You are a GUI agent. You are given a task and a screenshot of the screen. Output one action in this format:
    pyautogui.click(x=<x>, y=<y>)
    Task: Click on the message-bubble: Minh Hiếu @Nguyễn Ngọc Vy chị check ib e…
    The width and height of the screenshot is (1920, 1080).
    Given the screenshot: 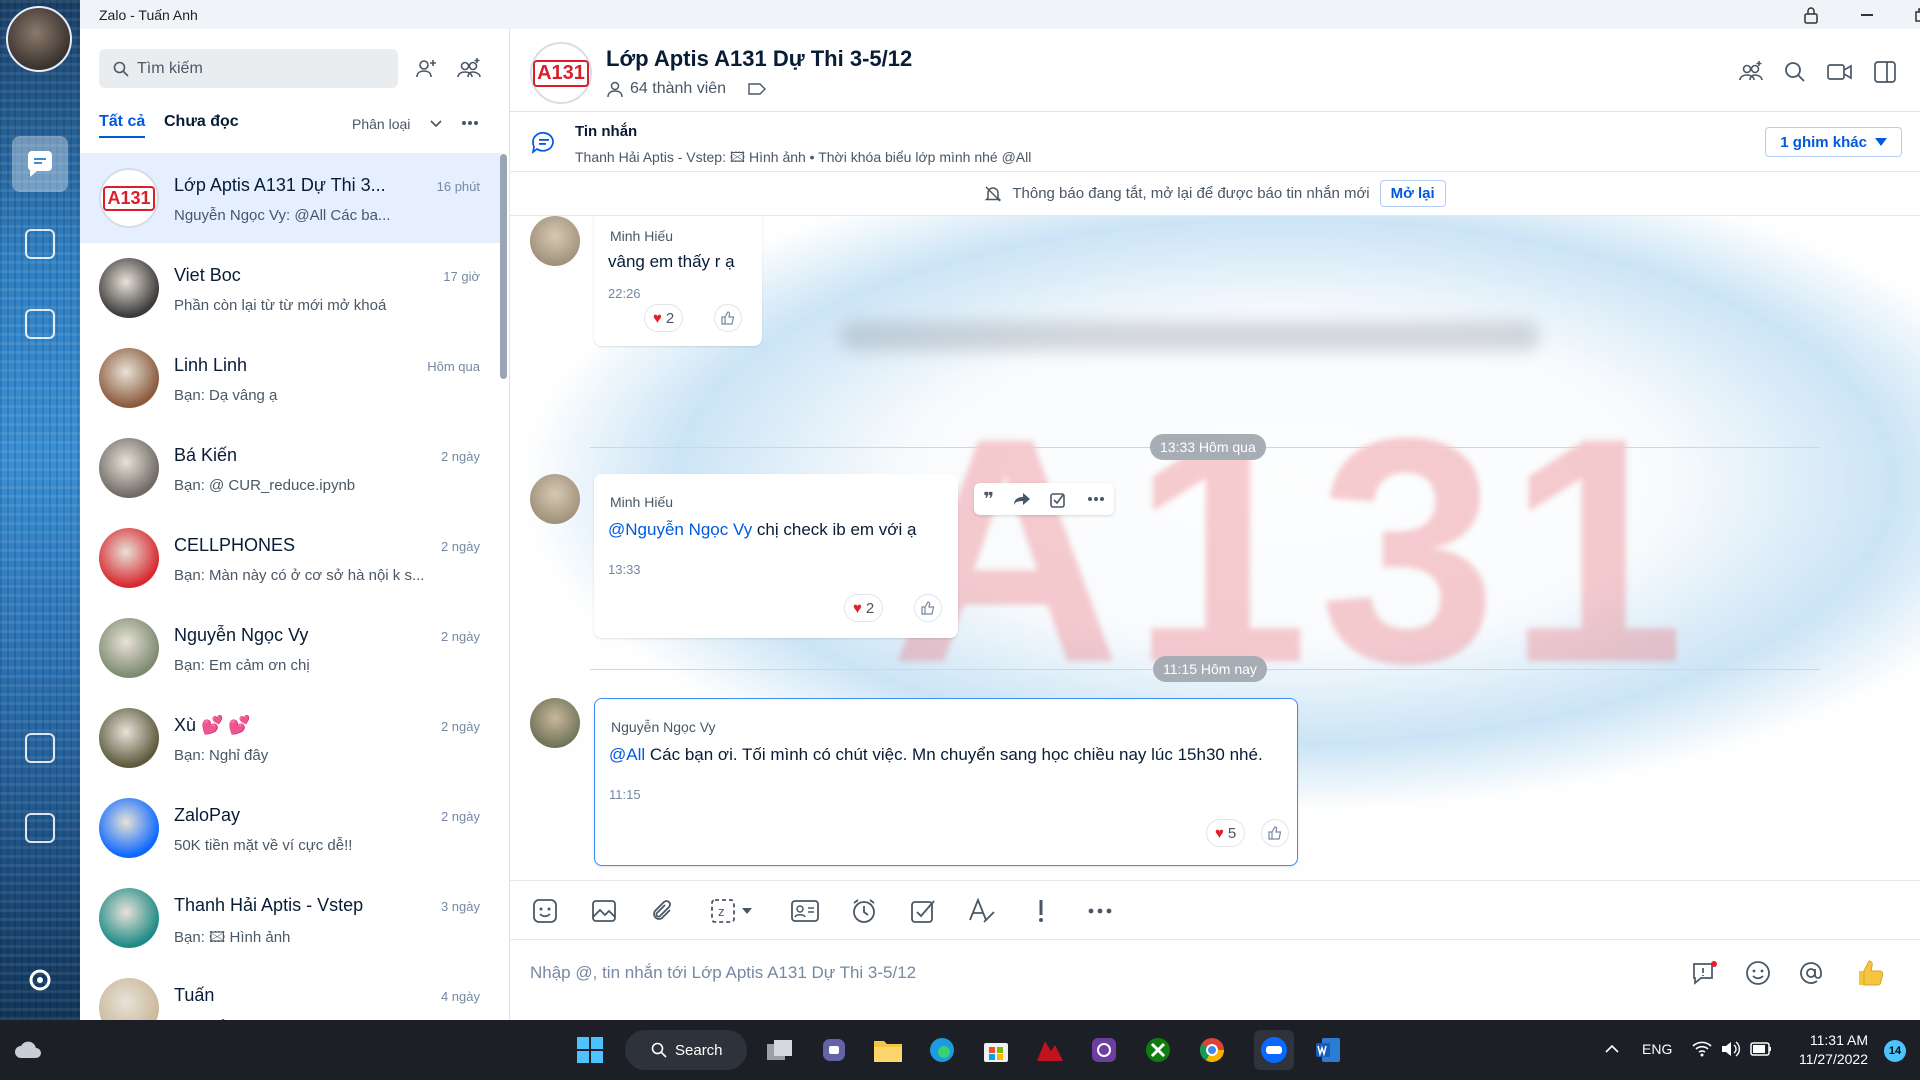 What is the action you would take?
    pyautogui.click(x=776, y=556)
    